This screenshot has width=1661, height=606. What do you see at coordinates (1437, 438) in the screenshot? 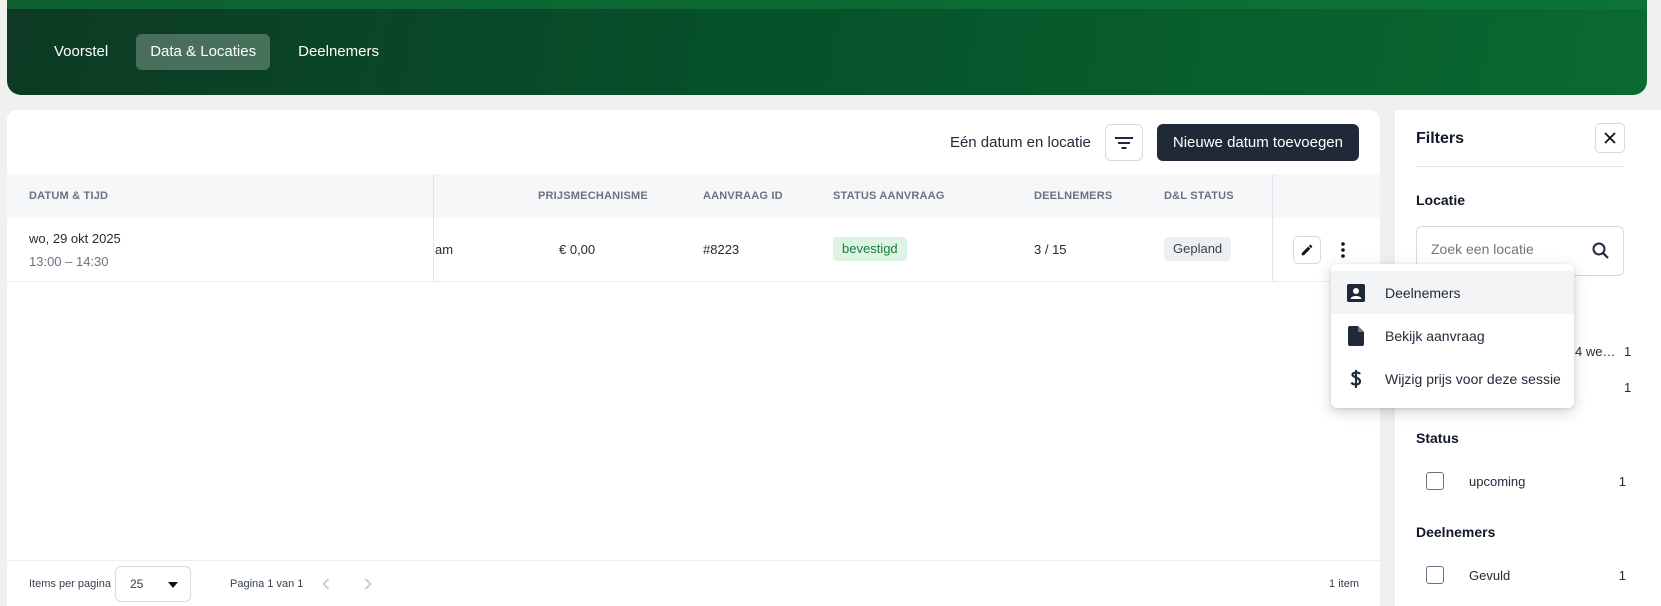
I see `status-title: Status` at bounding box center [1437, 438].